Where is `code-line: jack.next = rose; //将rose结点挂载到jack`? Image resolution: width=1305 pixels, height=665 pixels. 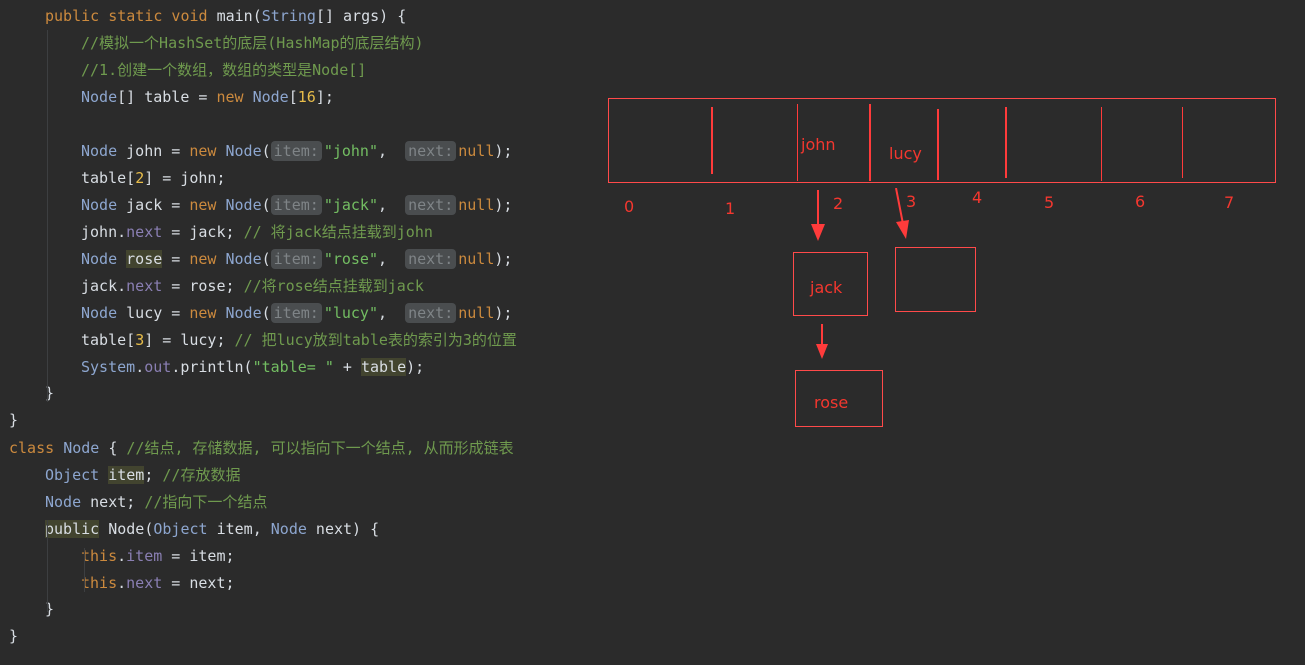
code-line: jack.next = rose; //将rose结点挂载到jack is located at coordinates (252, 286).